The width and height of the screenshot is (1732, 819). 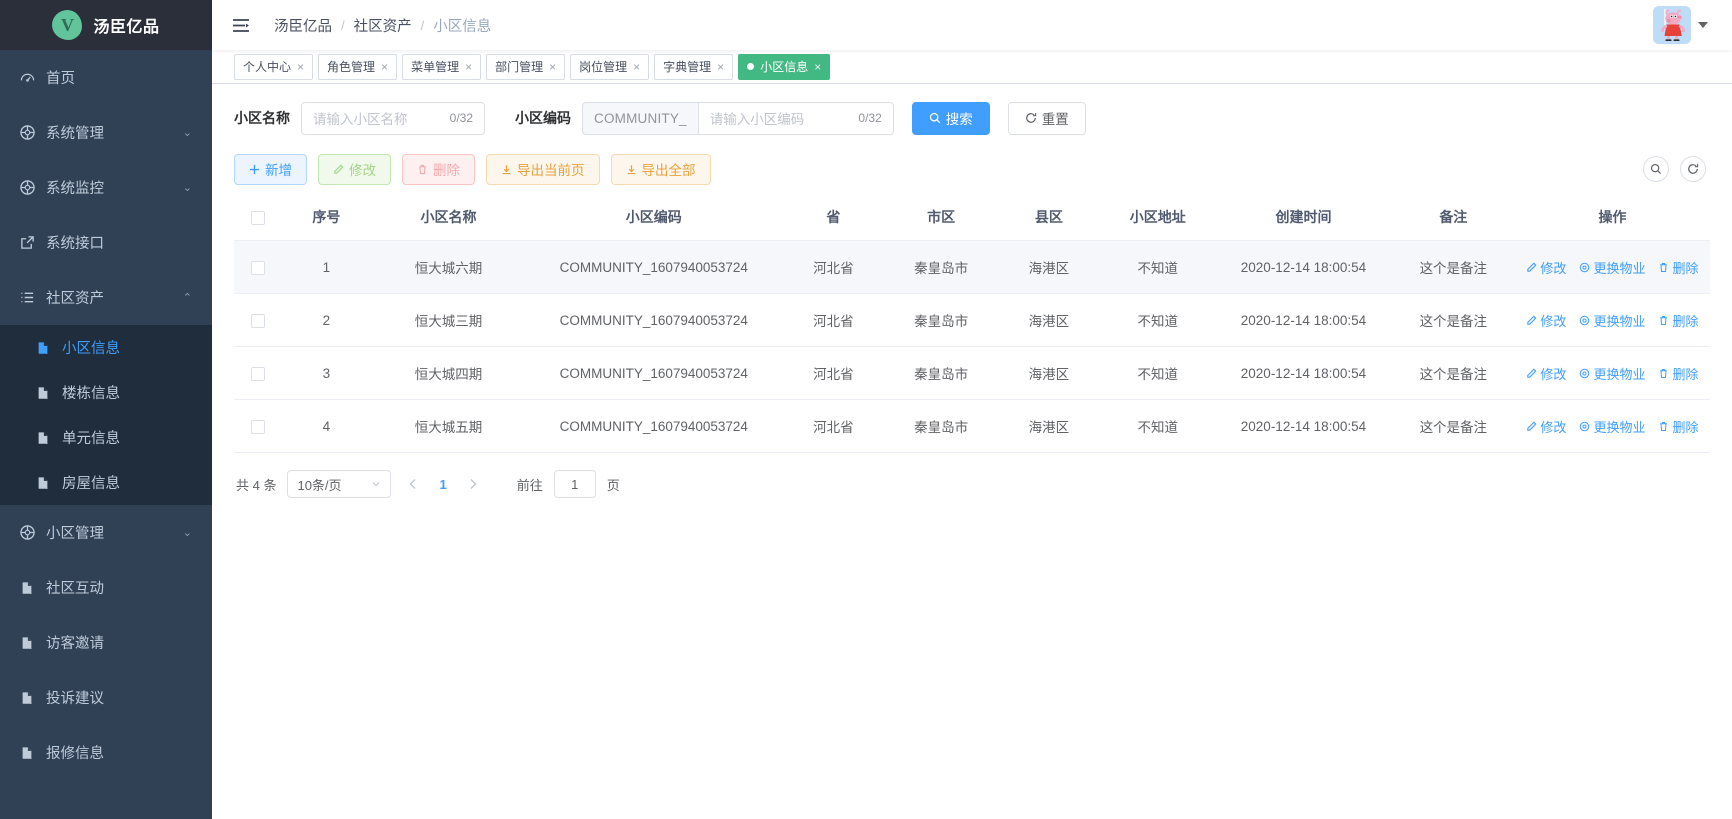 What do you see at coordinates (67, 25) in the screenshot?
I see `brand-logo-icon: V` at bounding box center [67, 25].